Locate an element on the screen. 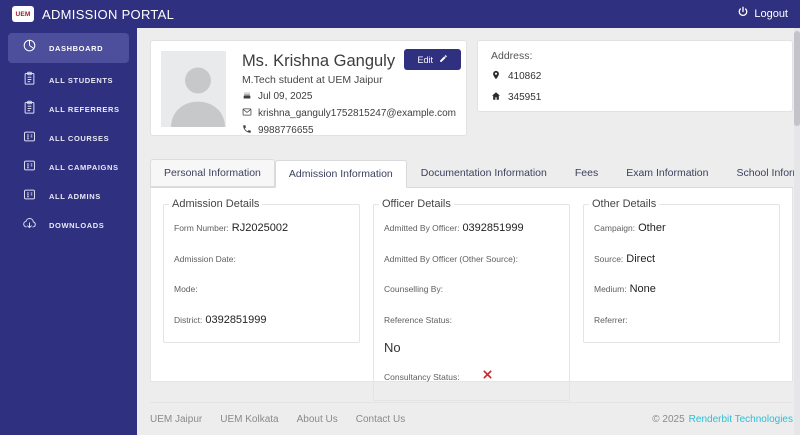 This screenshot has width=800, height=435. footer-link-uem-kolkata: UEM Kolkata is located at coordinates (249, 419).